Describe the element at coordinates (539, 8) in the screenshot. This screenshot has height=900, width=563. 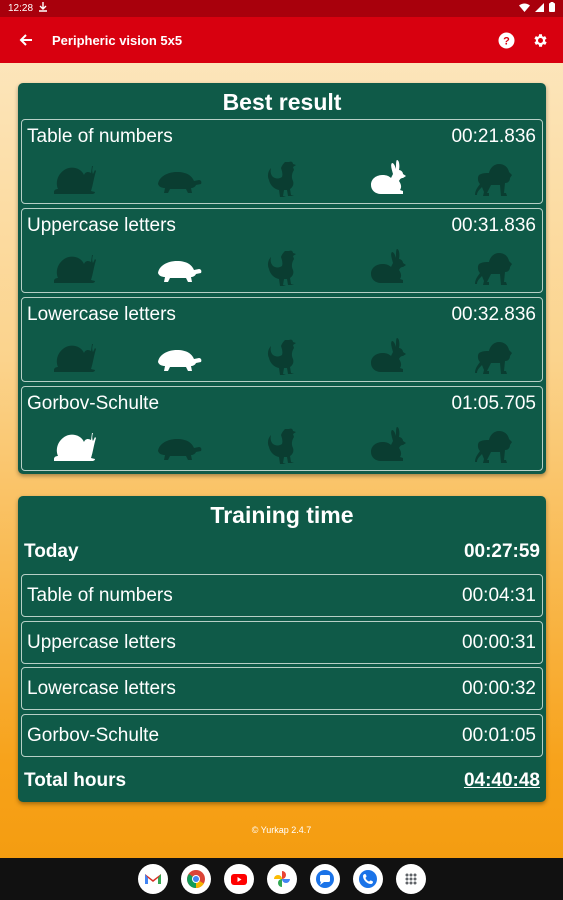
I see `signal-icon` at that location.